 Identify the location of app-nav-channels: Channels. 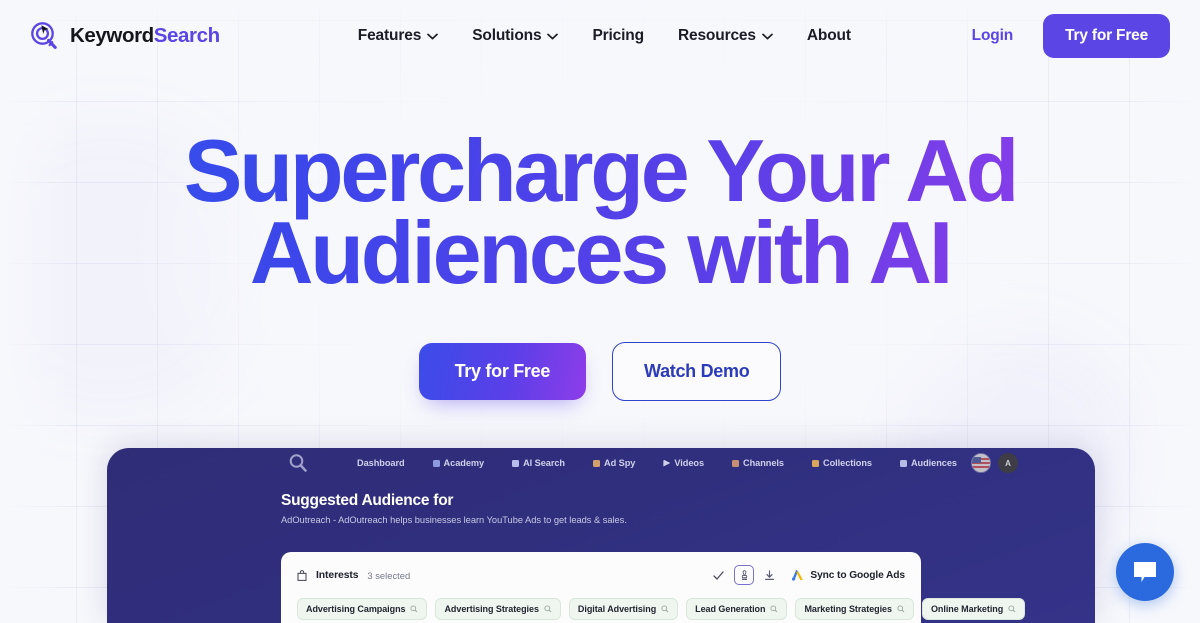
(758, 463).